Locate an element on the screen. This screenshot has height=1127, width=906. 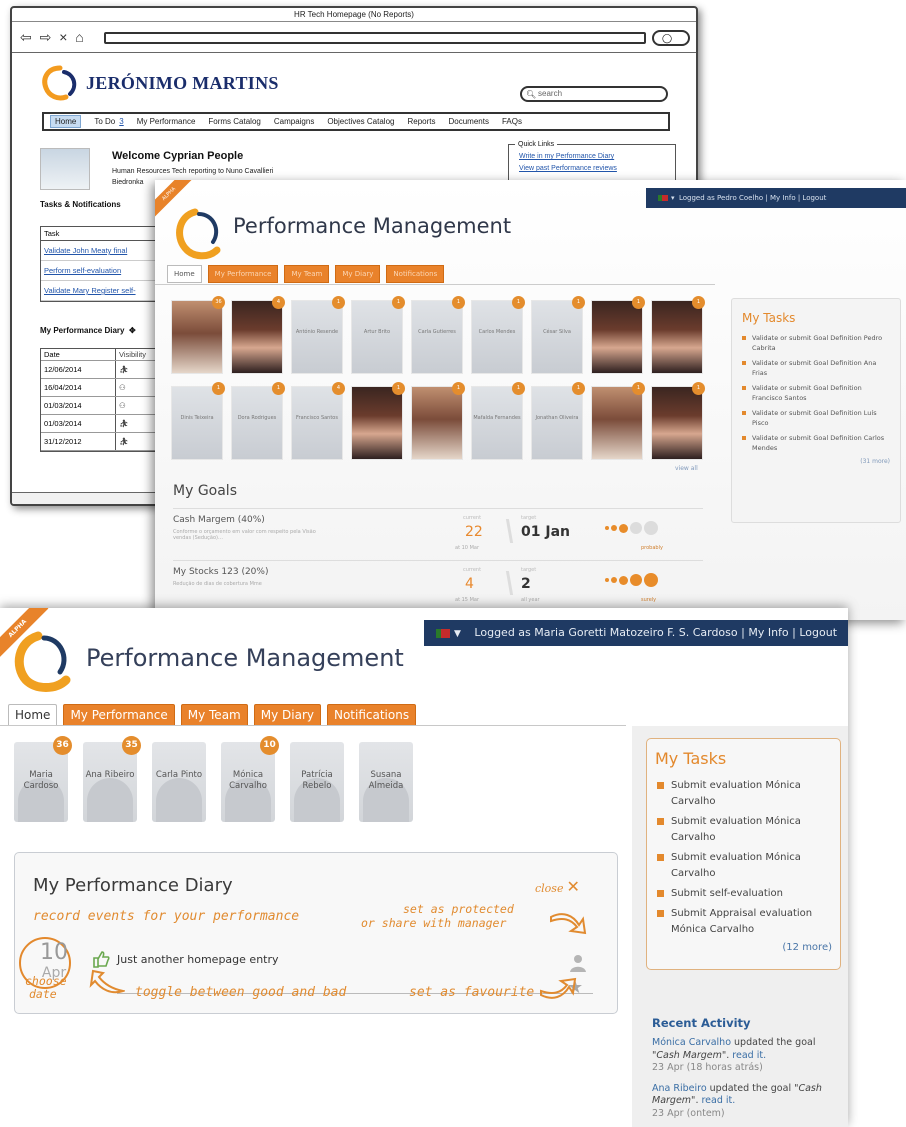
team-member-card: Carla Pinto is located at coordinates (179, 782).